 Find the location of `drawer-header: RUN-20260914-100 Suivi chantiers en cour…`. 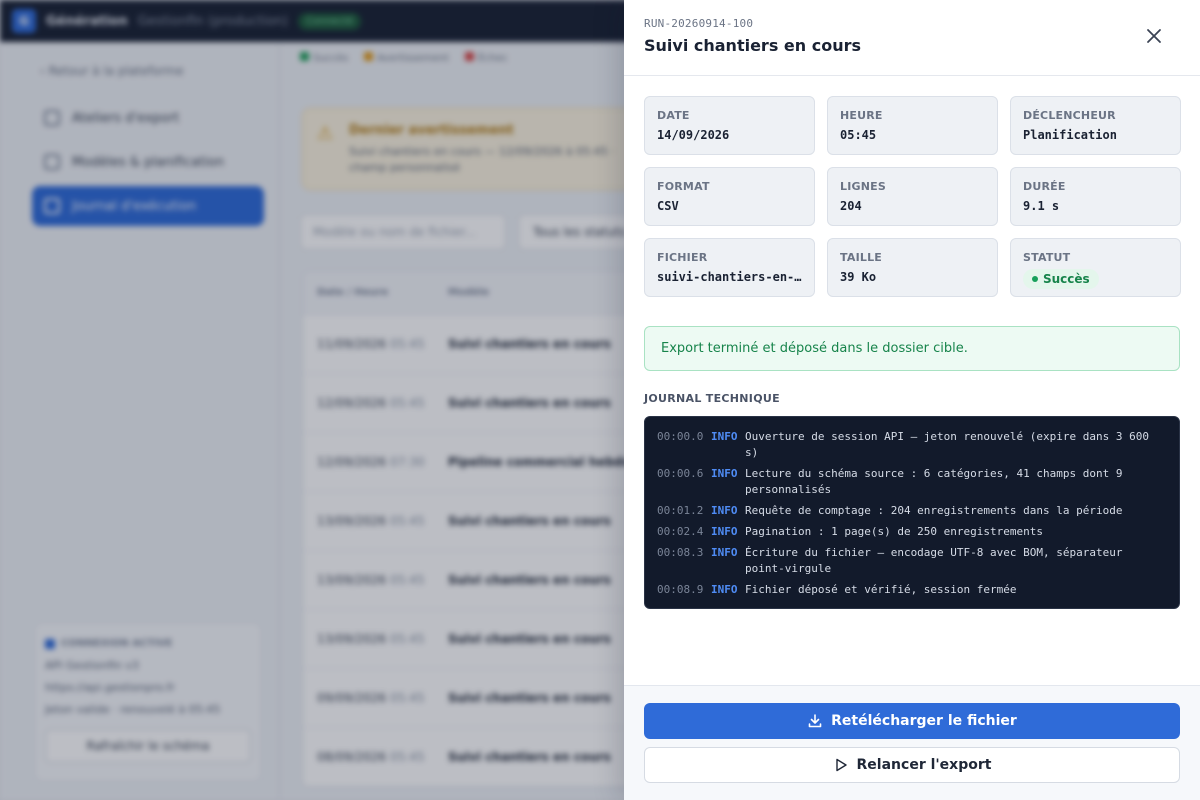

drawer-header: RUN-20260914-100 Suivi chantiers en cour… is located at coordinates (912, 38).